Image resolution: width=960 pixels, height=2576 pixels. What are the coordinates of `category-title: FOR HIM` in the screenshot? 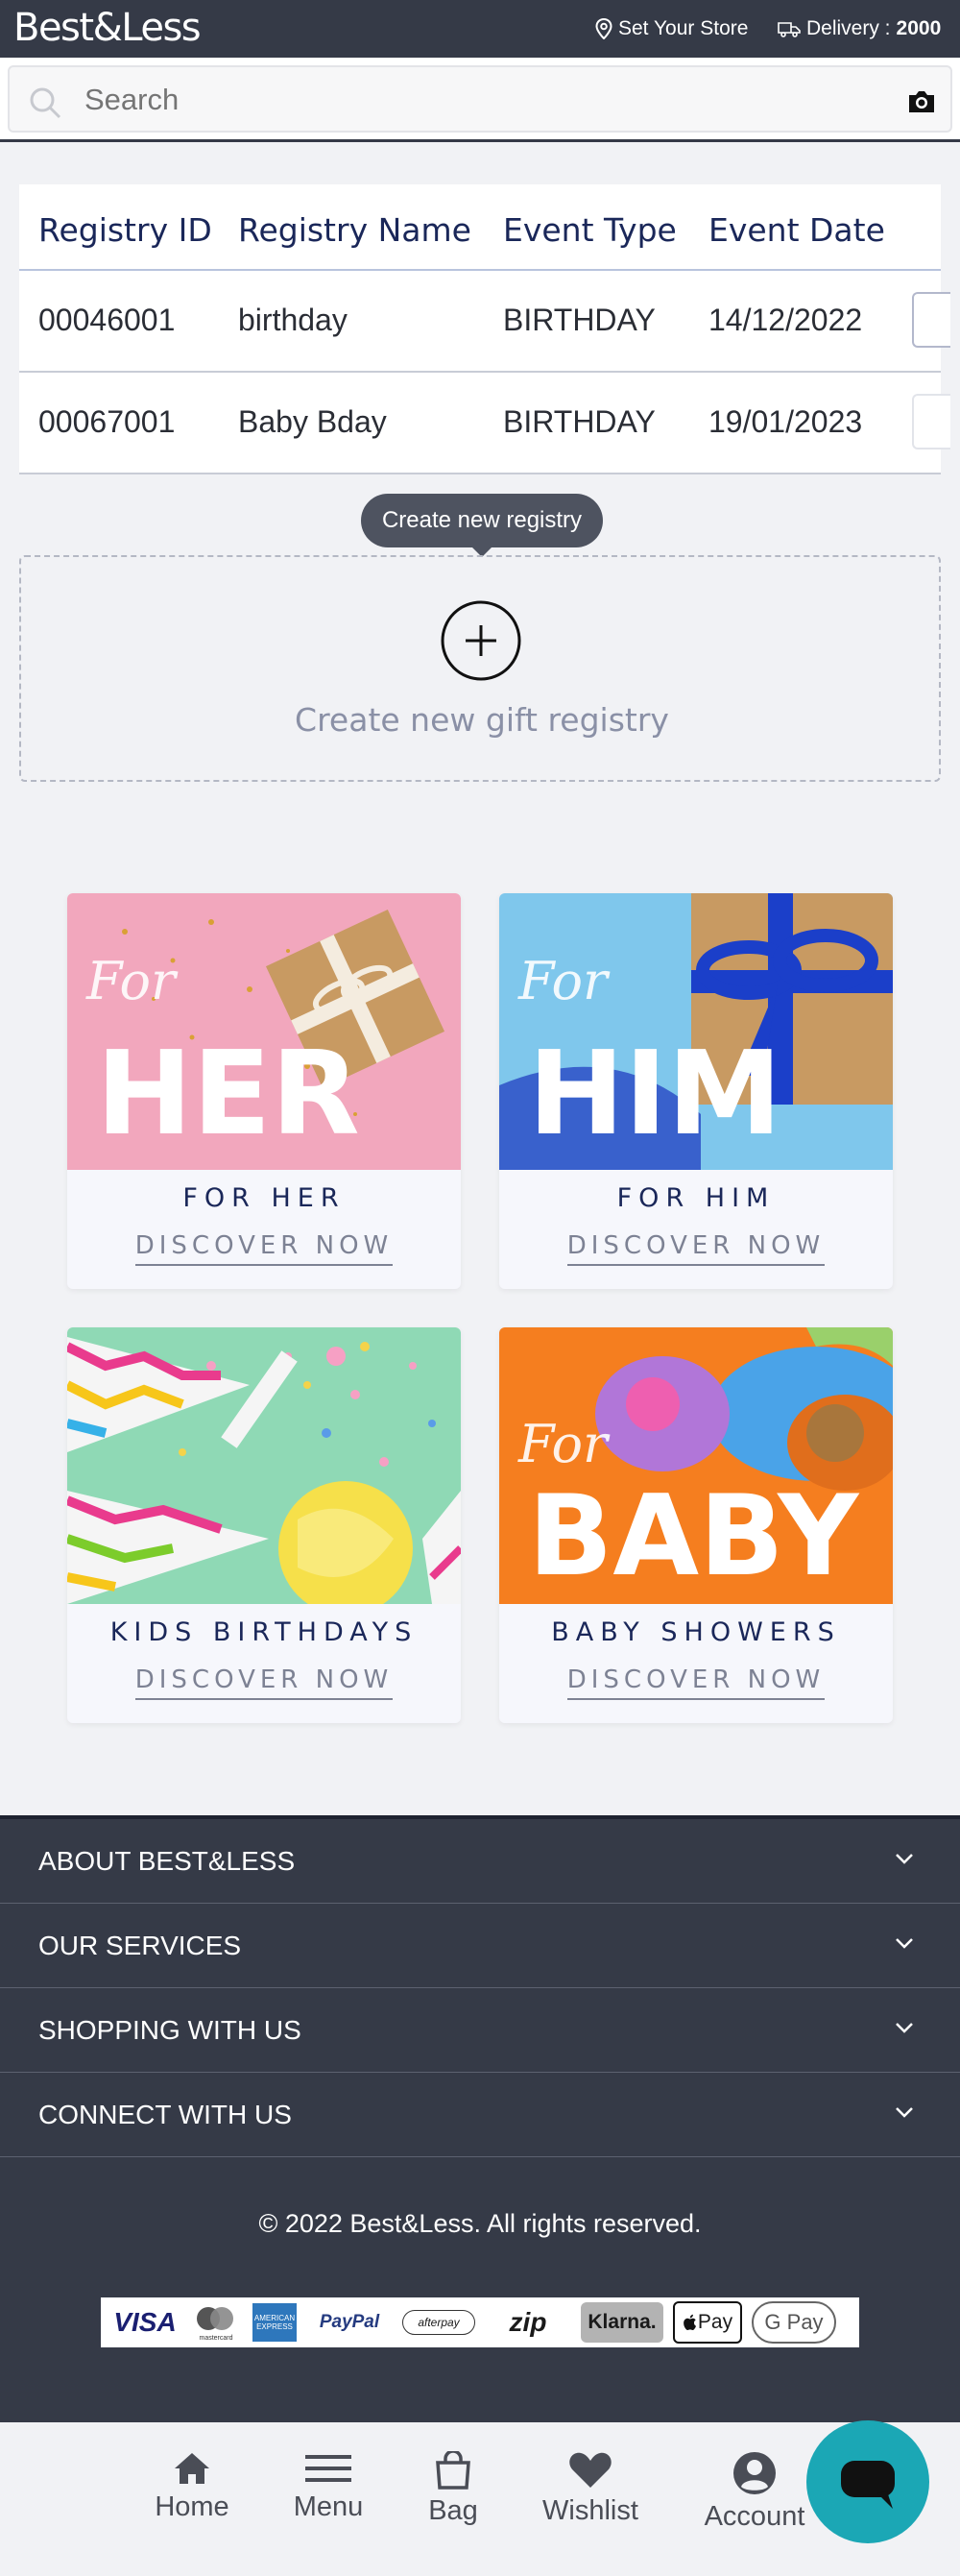 It's located at (696, 1198).